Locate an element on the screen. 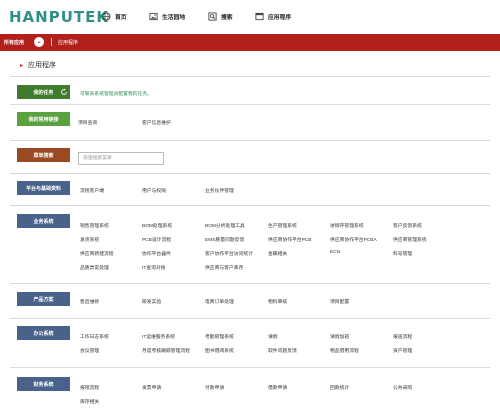 The width and height of the screenshot is (500, 410). group-label: 产品方案 is located at coordinates (43, 299).